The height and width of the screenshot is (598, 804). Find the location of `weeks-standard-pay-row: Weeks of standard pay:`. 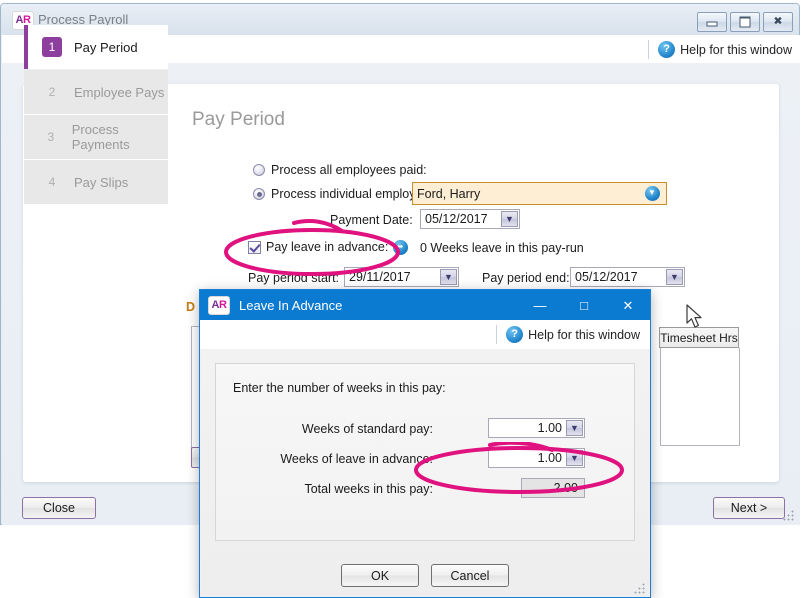

weeks-standard-pay-row: Weeks of standard pay: is located at coordinates (342, 429).